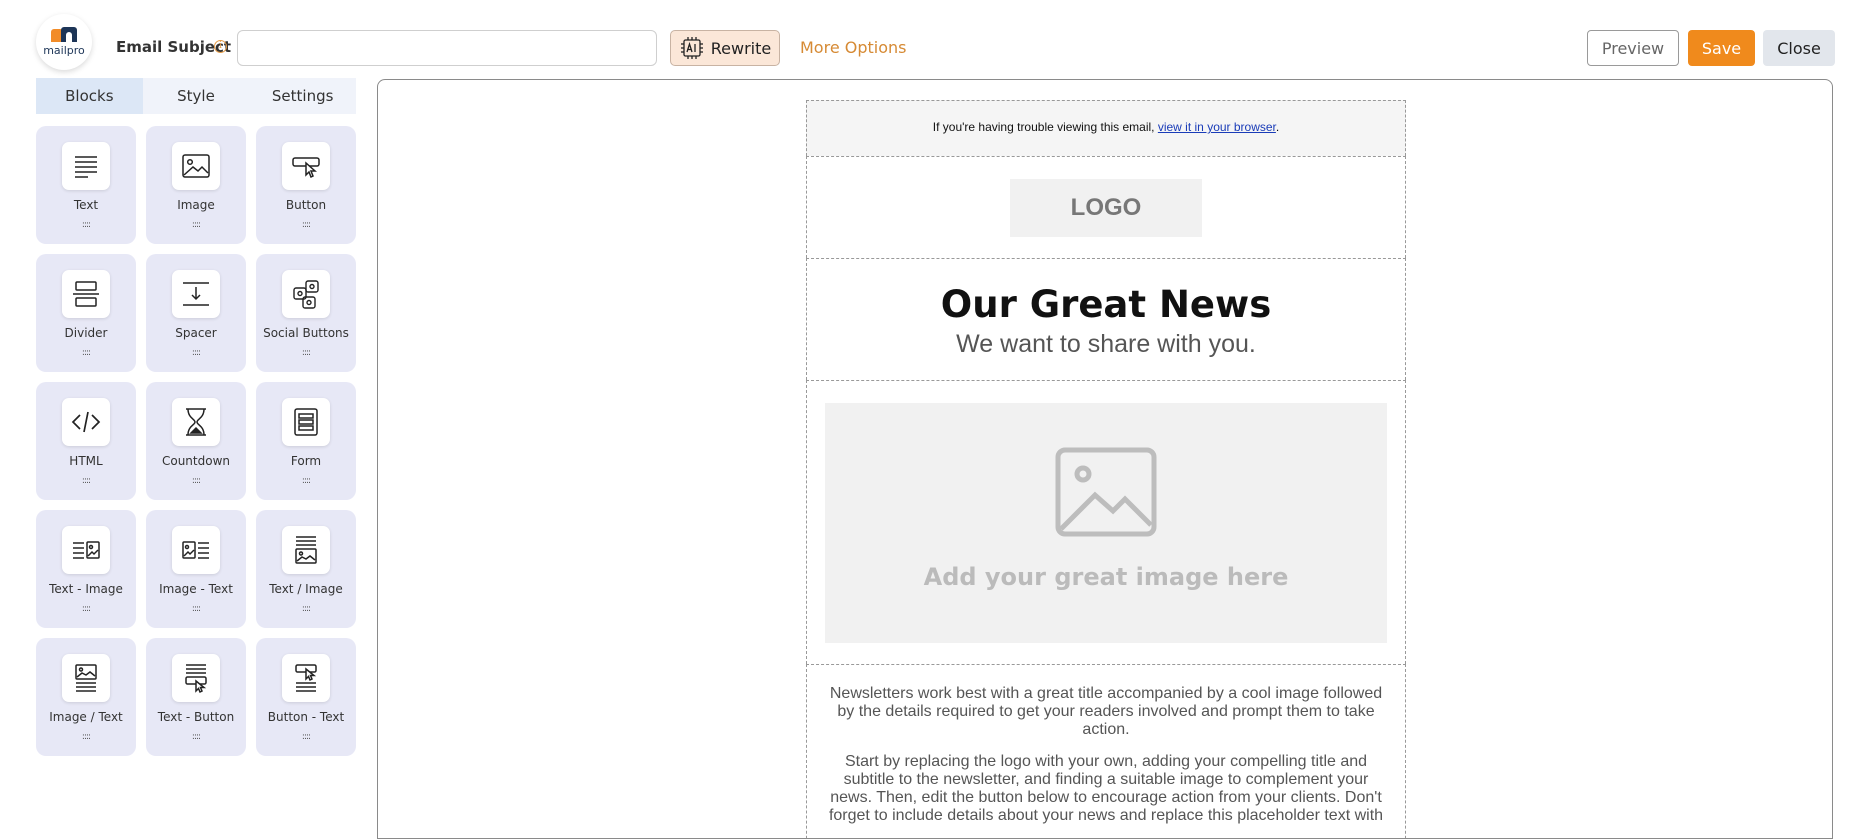 The height and width of the screenshot is (839, 1861). What do you see at coordinates (853, 47) in the screenshot?
I see `more-options-link: More Options` at bounding box center [853, 47].